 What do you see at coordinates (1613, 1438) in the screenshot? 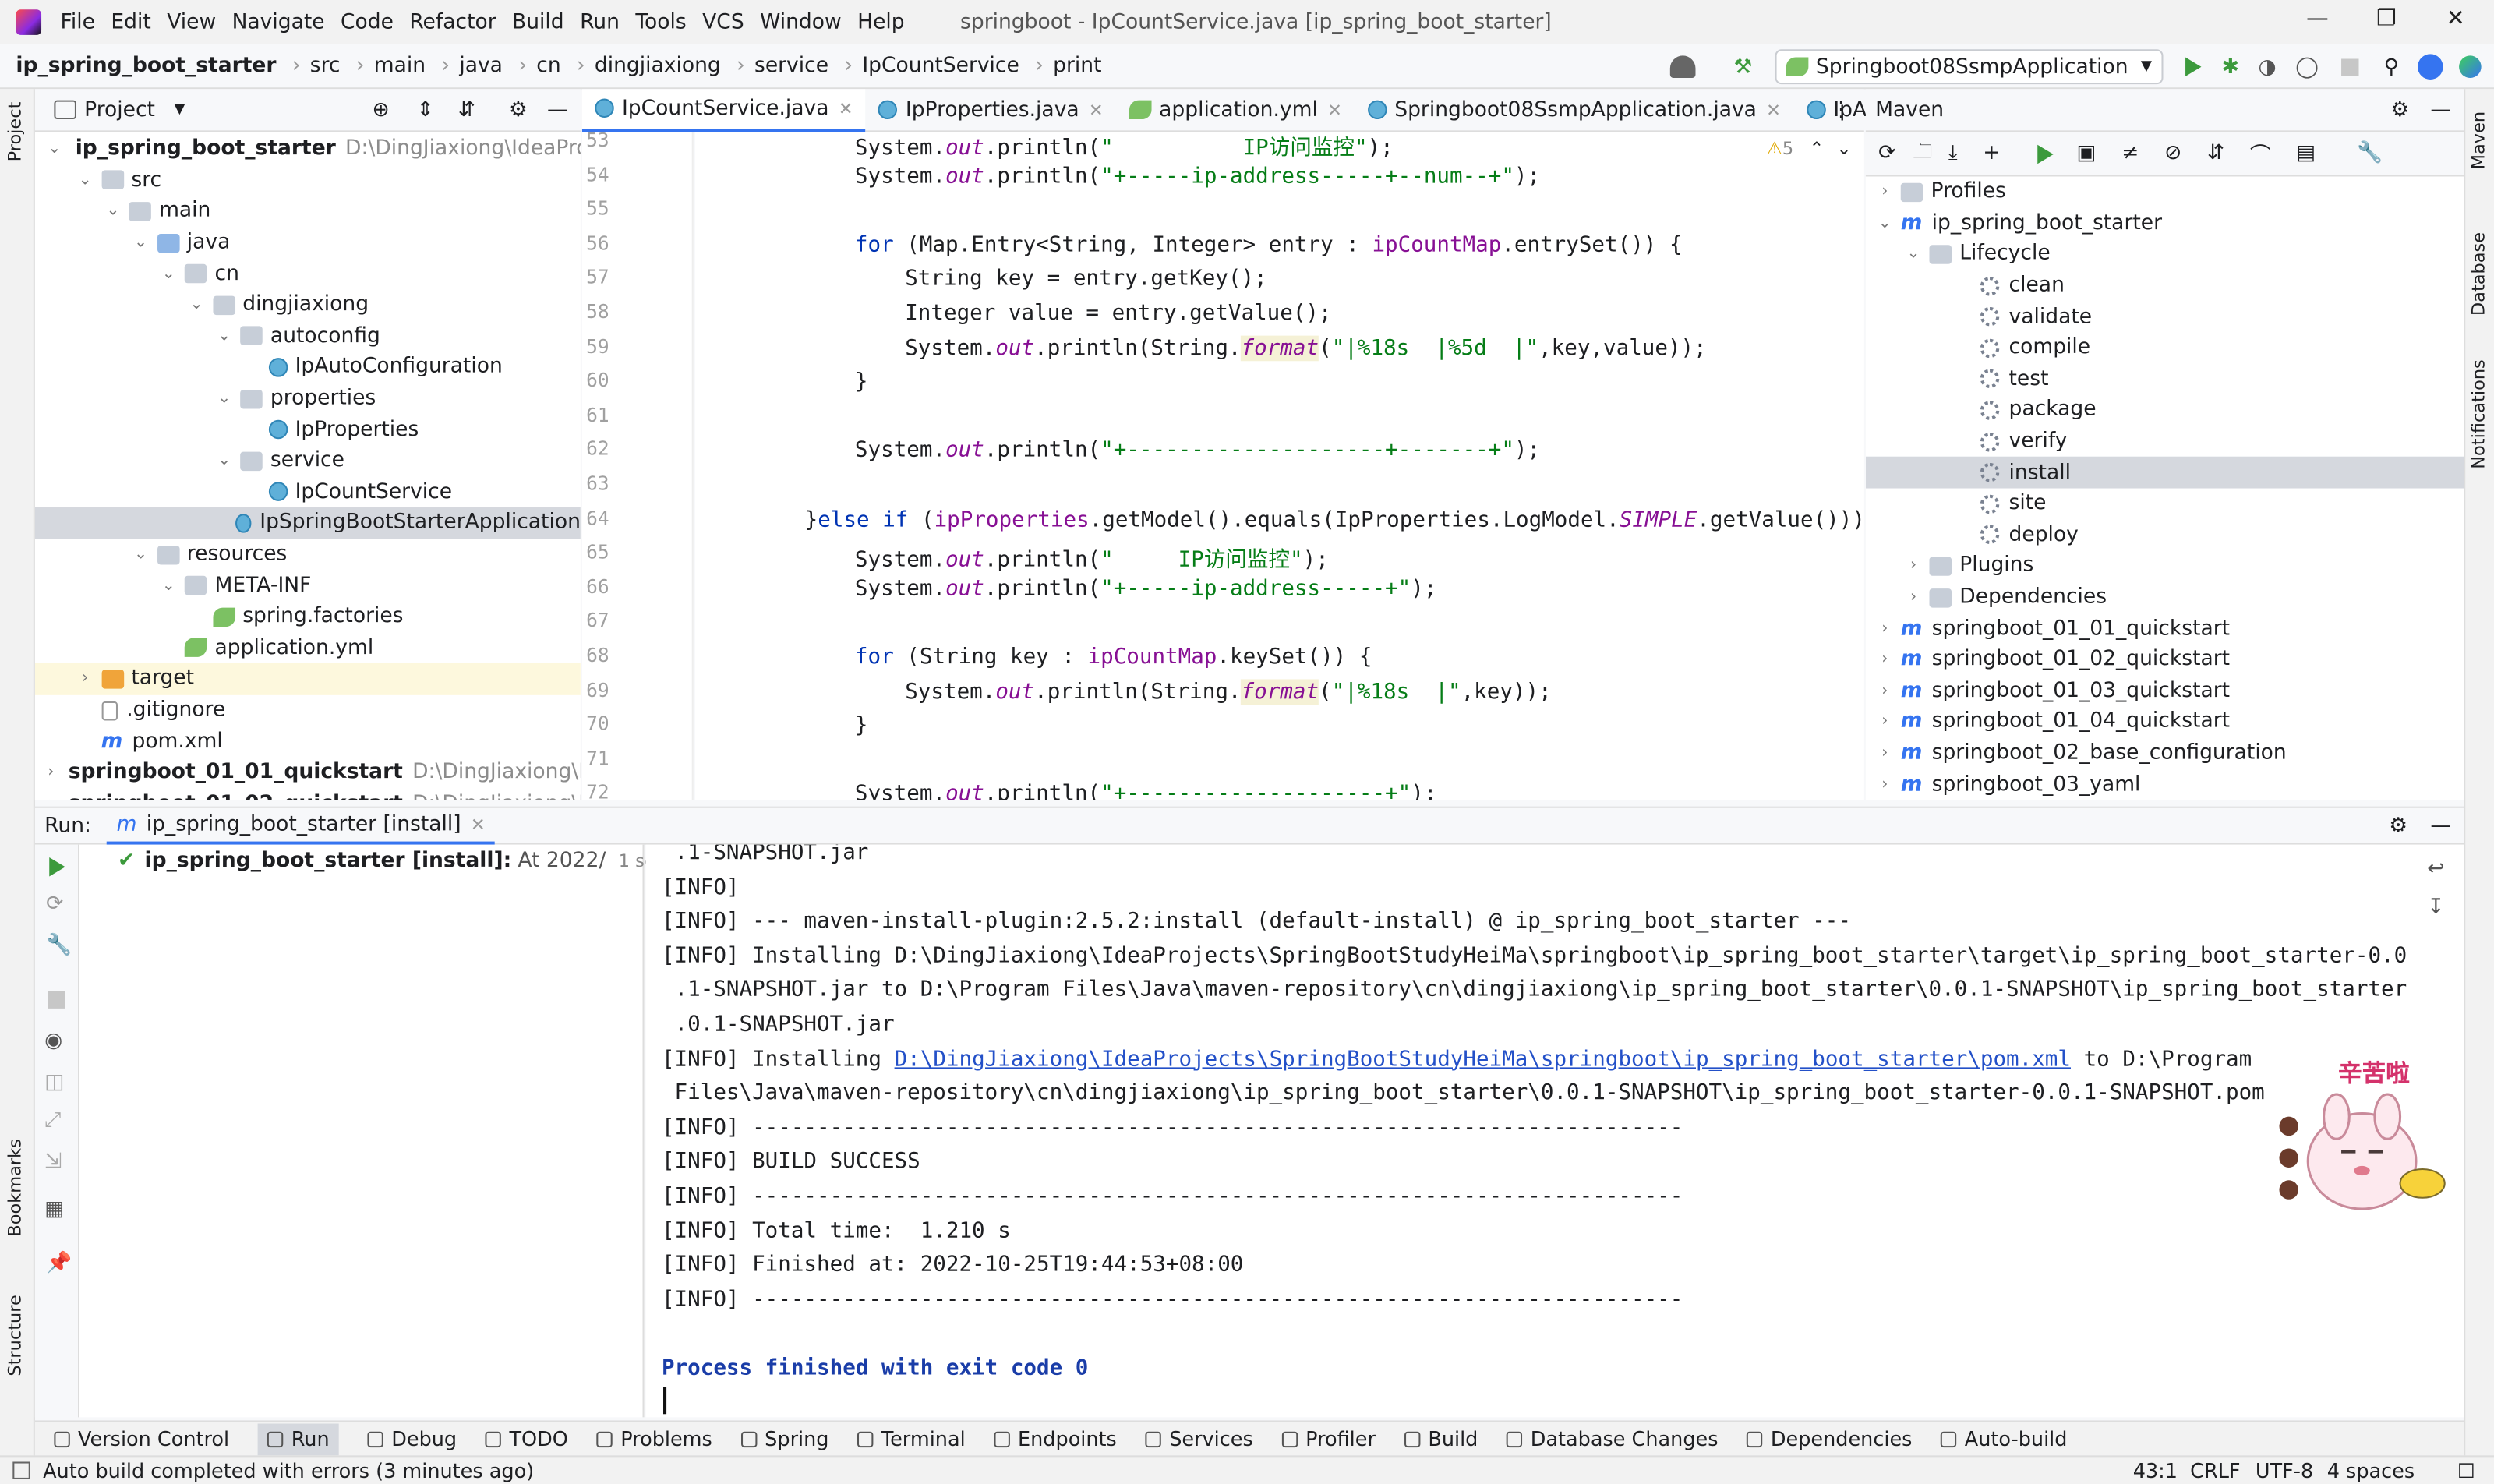
I see `tool-database-changes: Database Changes` at bounding box center [1613, 1438].